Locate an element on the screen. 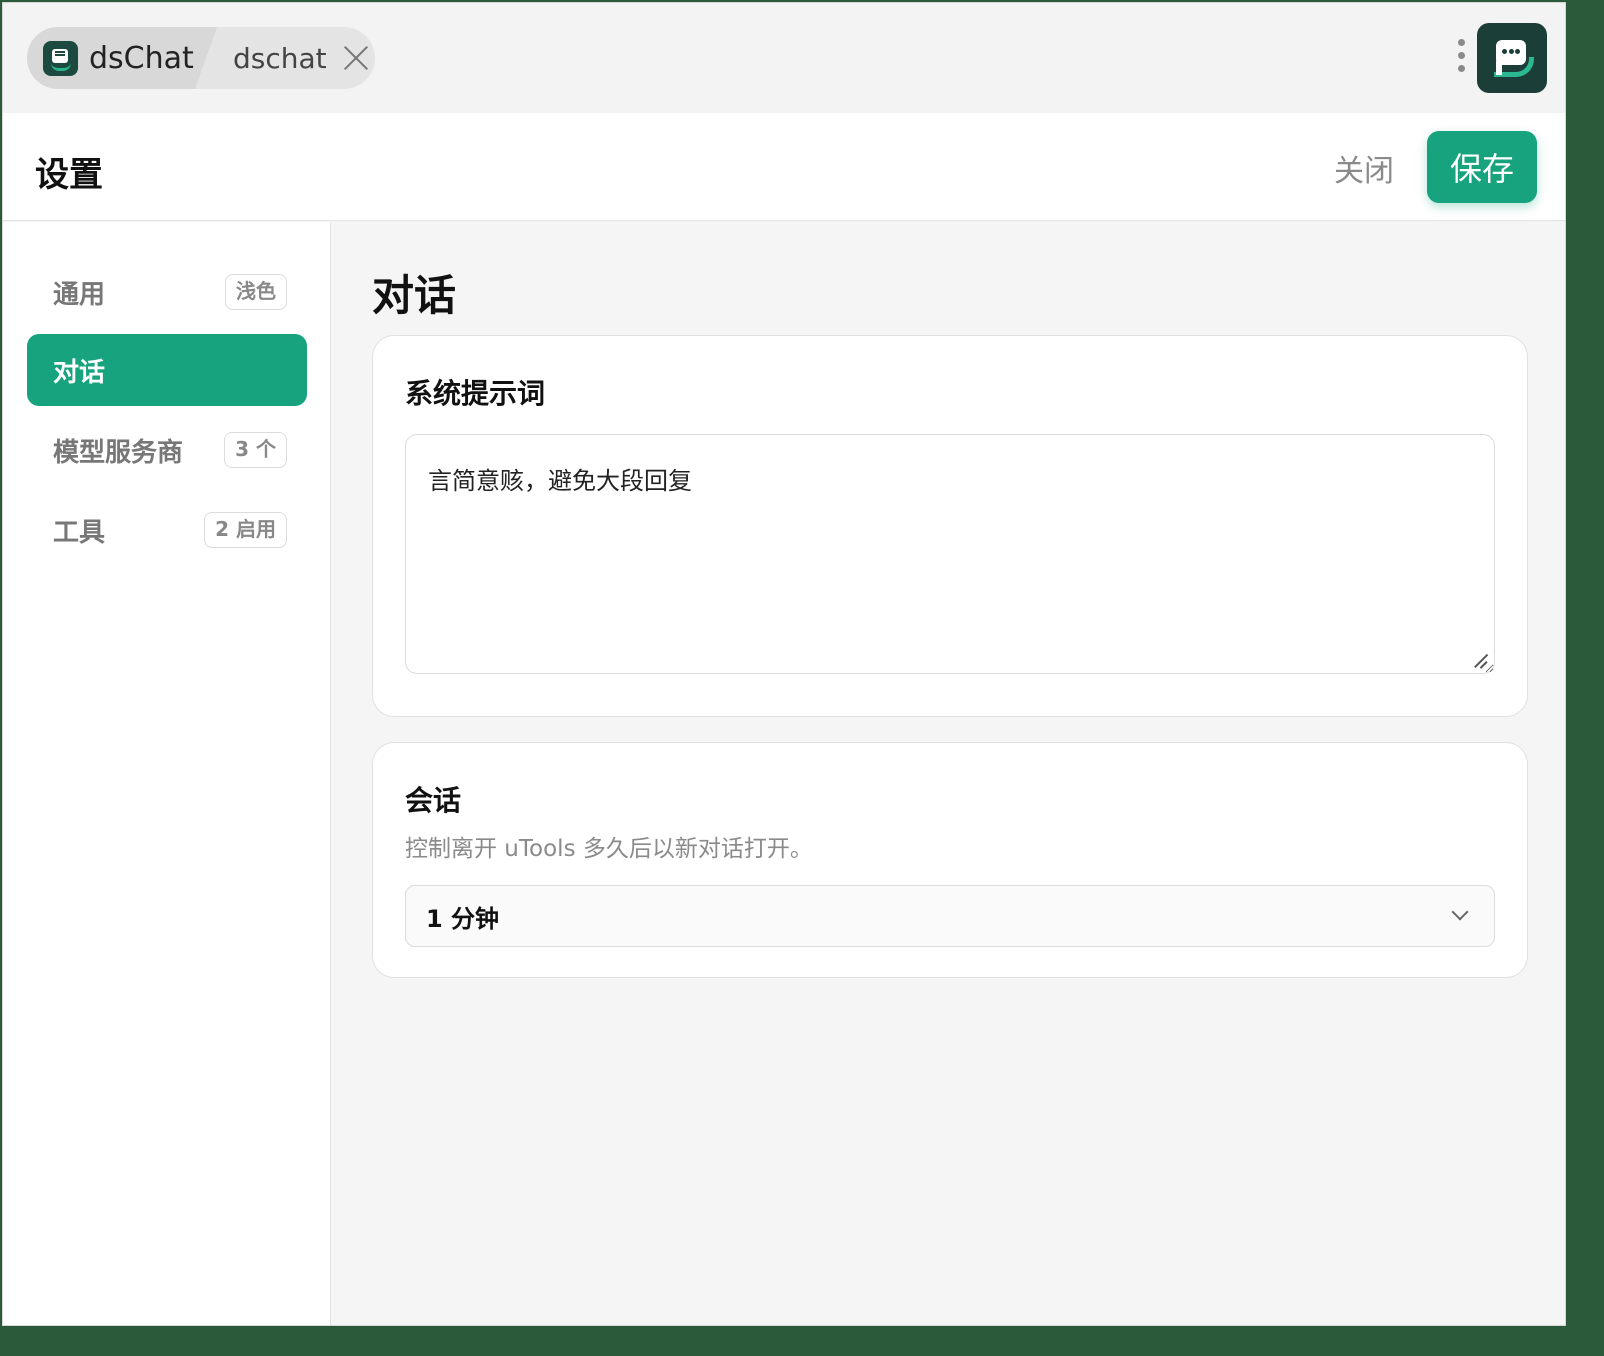 The width and height of the screenshot is (1604, 1356). tab-dschat: dschat is located at coordinates (301, 58).